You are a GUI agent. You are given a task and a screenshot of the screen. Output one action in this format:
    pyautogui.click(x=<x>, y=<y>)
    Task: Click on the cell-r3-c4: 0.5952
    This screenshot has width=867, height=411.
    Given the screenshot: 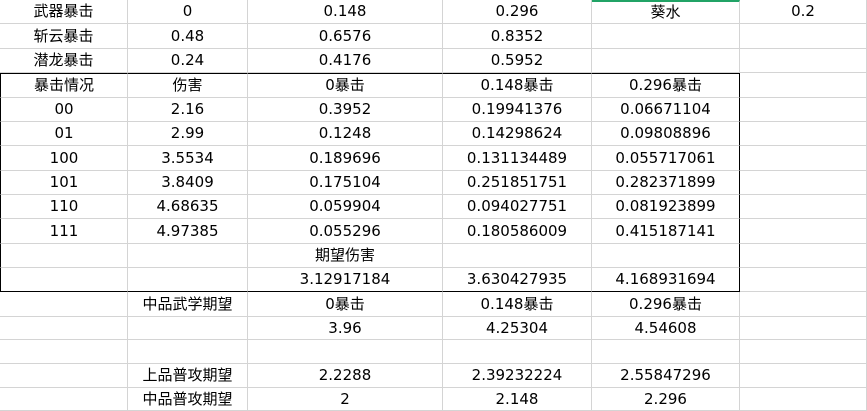 What is the action you would take?
    pyautogui.click(x=517, y=61)
    